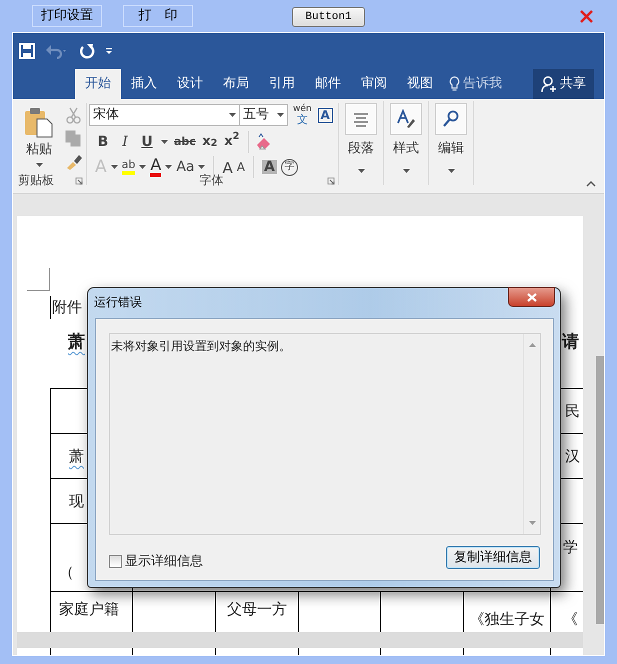 The image size is (617, 664). Describe the element at coordinates (211, 181) in the screenshot. I see `group-label: 字体` at that location.